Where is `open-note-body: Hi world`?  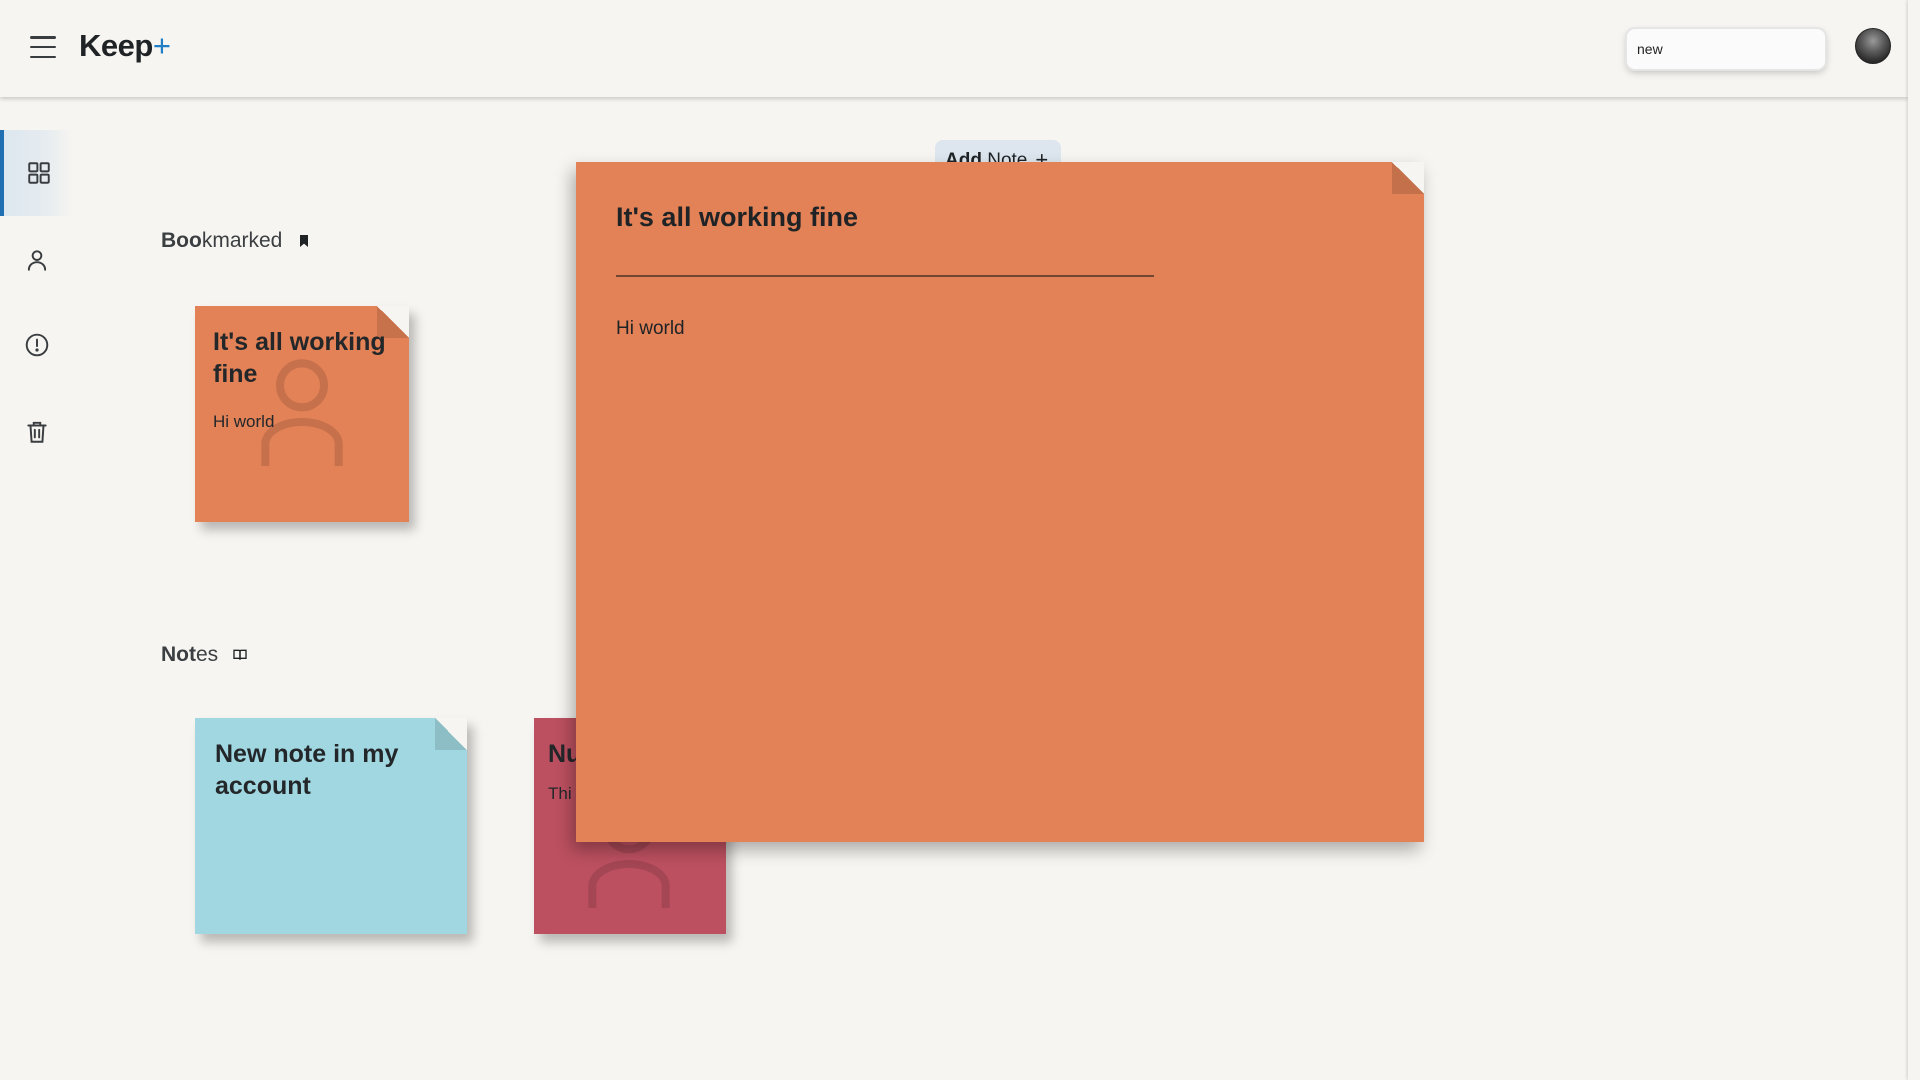
open-note-body: Hi world is located at coordinates (650, 329).